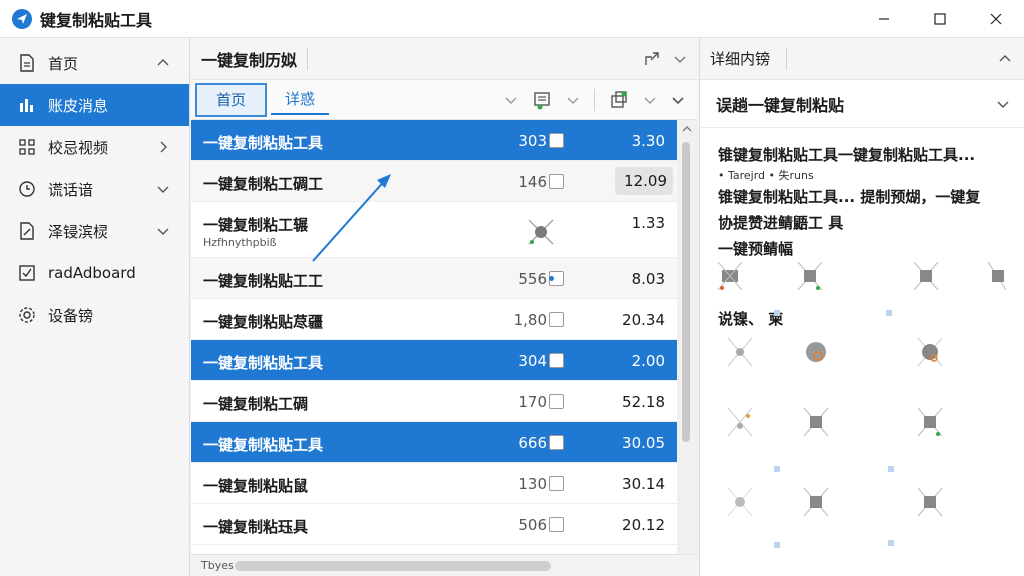 The height and width of the screenshot is (576, 1024). I want to click on details-header: 详细内镑, so click(862, 59).